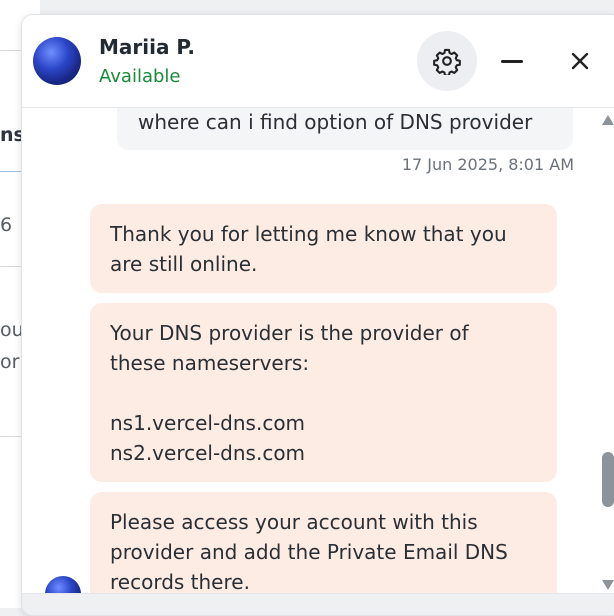 The width and height of the screenshot is (614, 616). Describe the element at coordinates (184, 264) in the screenshot. I see `message-line: are still online.` at that location.